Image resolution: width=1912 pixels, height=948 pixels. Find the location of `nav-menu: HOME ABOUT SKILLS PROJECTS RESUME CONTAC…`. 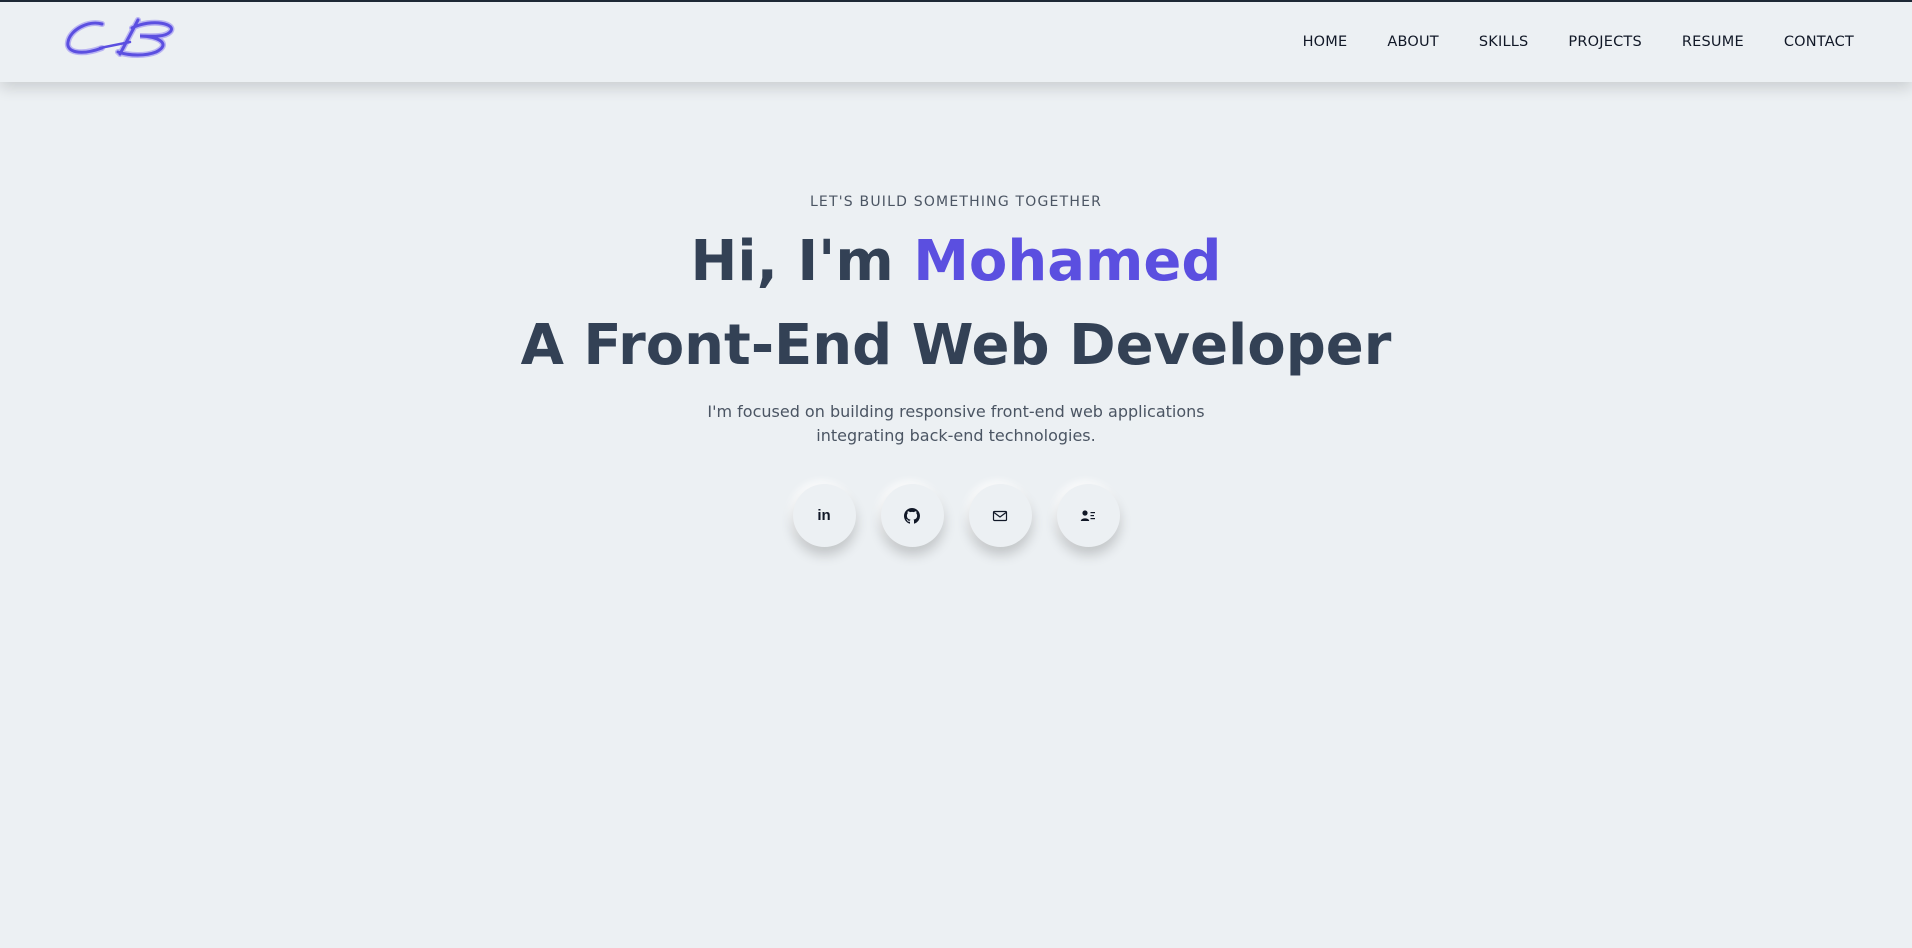

nav-menu: HOME ABOUT SKILLS PROJECTS RESUME CONTAC… is located at coordinates (1578, 42).